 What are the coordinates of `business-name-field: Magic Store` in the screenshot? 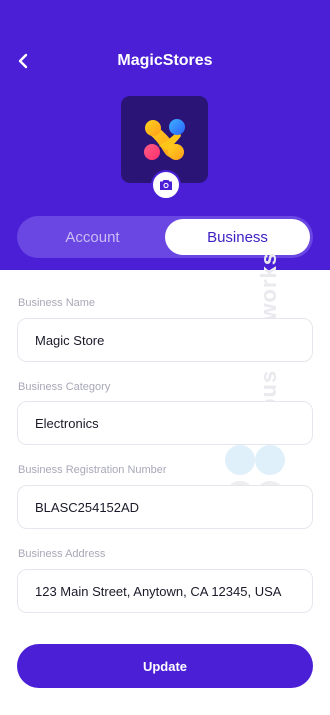 It's located at (165, 340).